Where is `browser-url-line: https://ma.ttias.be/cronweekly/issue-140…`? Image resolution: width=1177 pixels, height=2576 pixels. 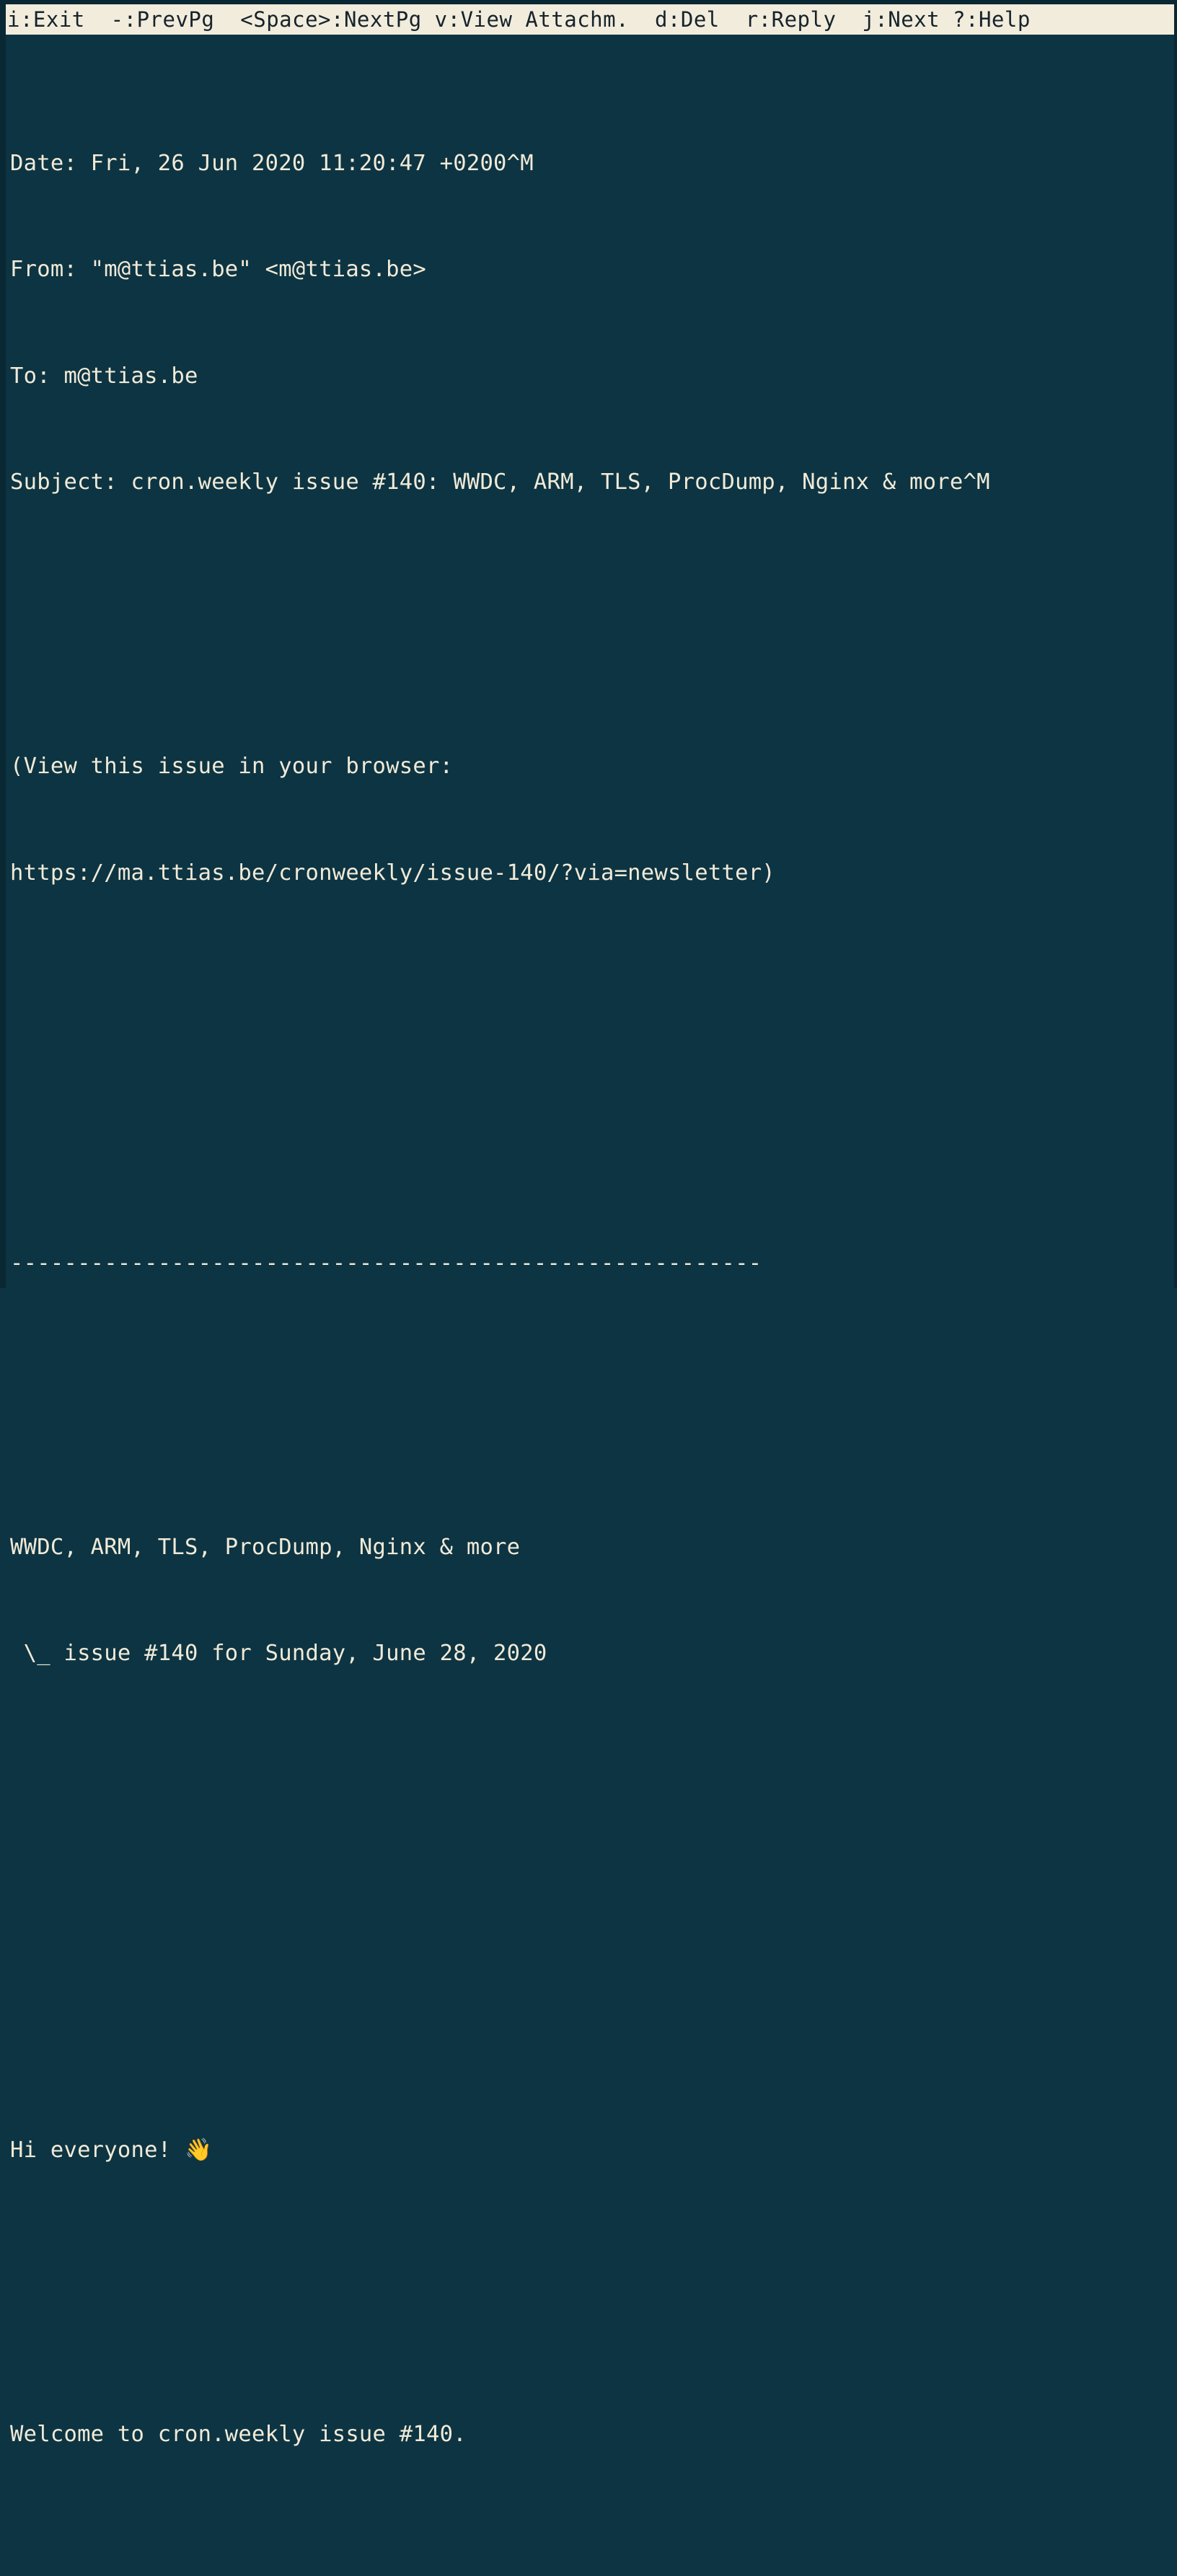
browser-url-line: https://ma.ttias.be/cronweekly/issue-140… is located at coordinates (592, 873).